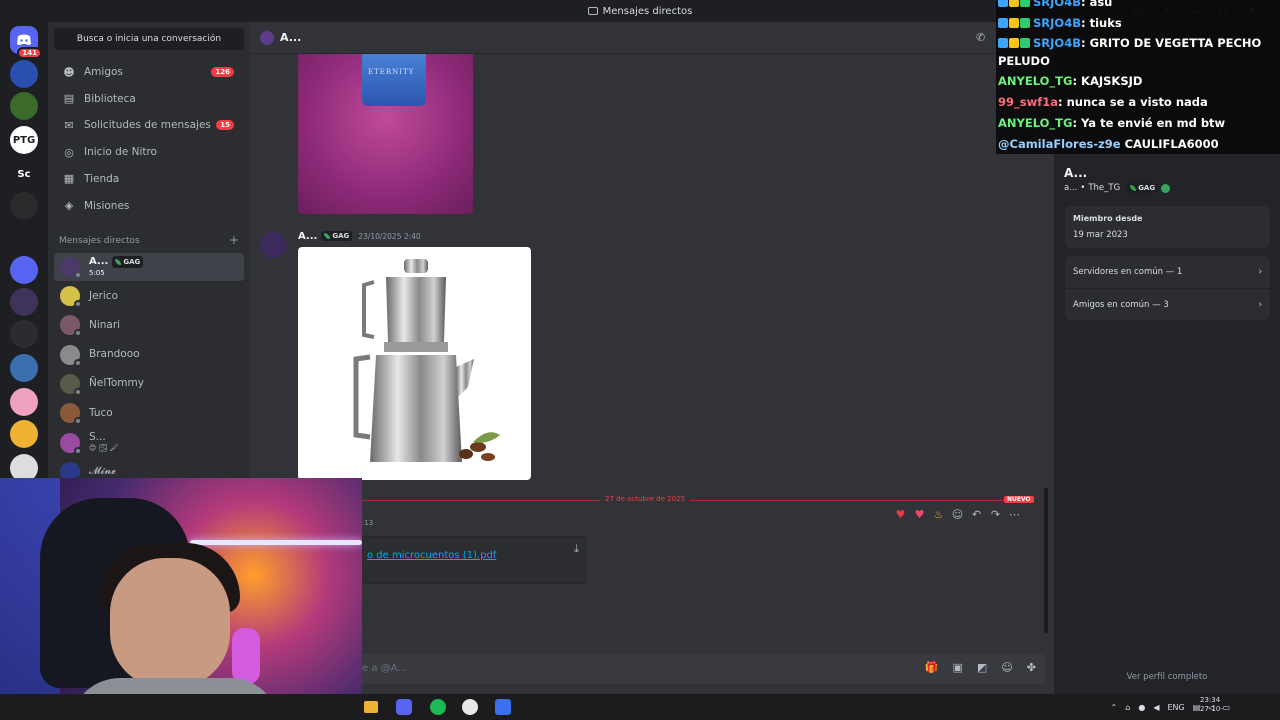 The width and height of the screenshot is (1280, 720). I want to click on reply-icon: ↶, so click(976, 514).